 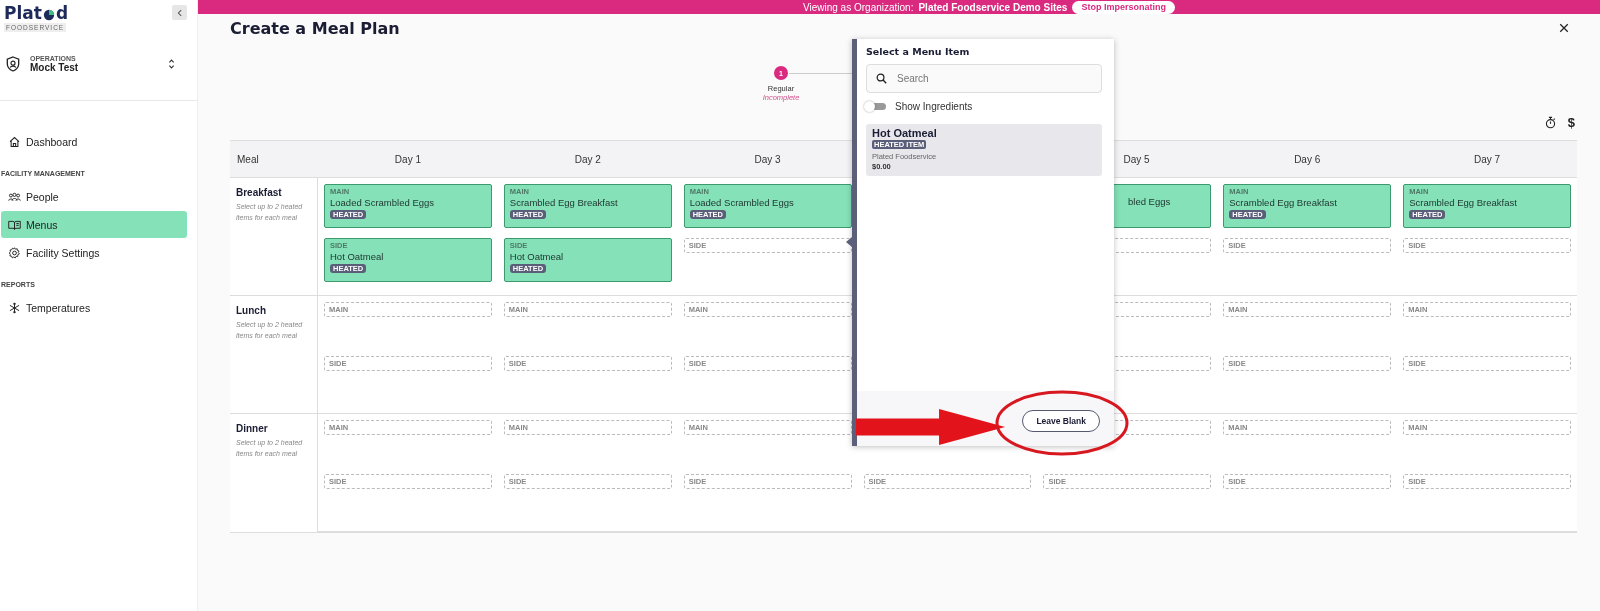 I want to click on close-icon, so click(x=1564, y=28).